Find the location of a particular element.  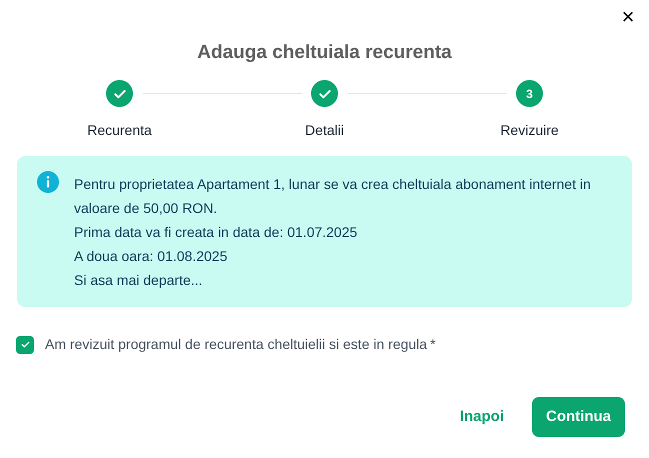

required-mark: * is located at coordinates (433, 344).